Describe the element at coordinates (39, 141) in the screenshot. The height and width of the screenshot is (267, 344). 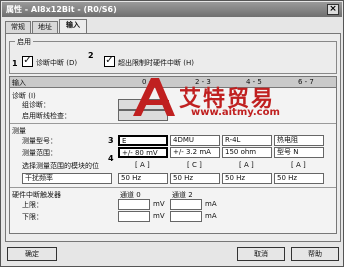
I see `measurement-type-label: 测量型号：` at that location.